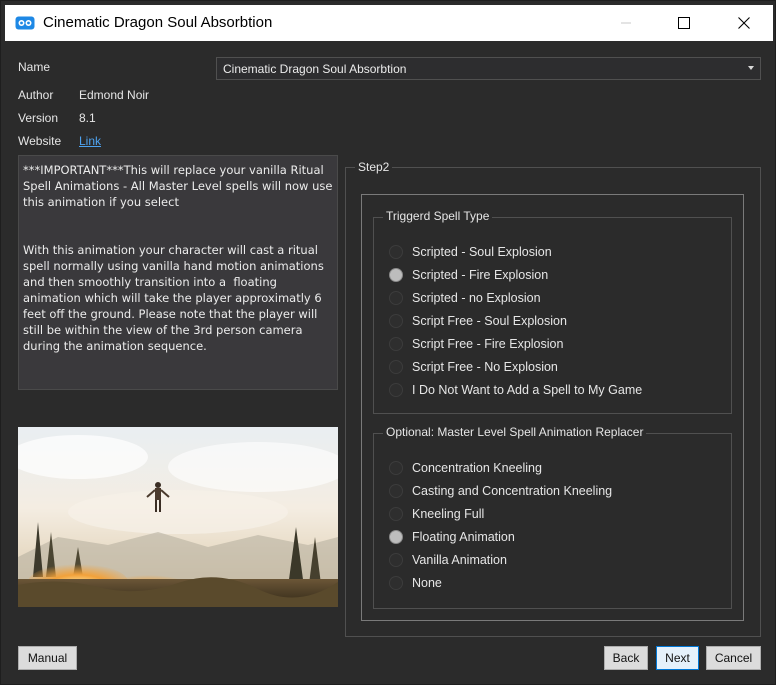 Image resolution: width=776 pixels, height=685 pixels. I want to click on app-logo-icon, so click(25, 23).